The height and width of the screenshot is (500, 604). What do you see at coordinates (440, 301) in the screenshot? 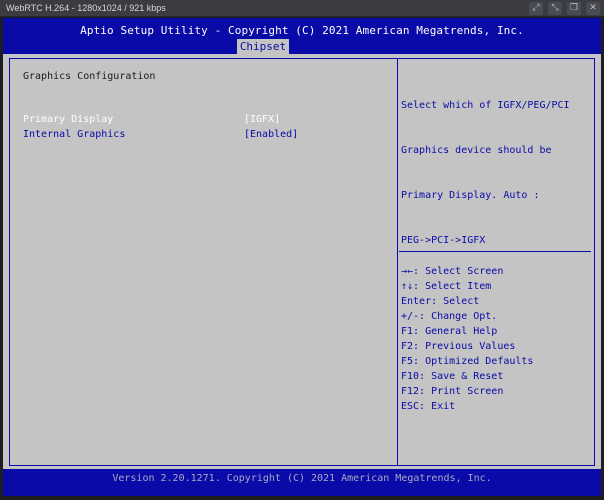
I see `key-help-item: Enter: Select` at bounding box center [440, 301].